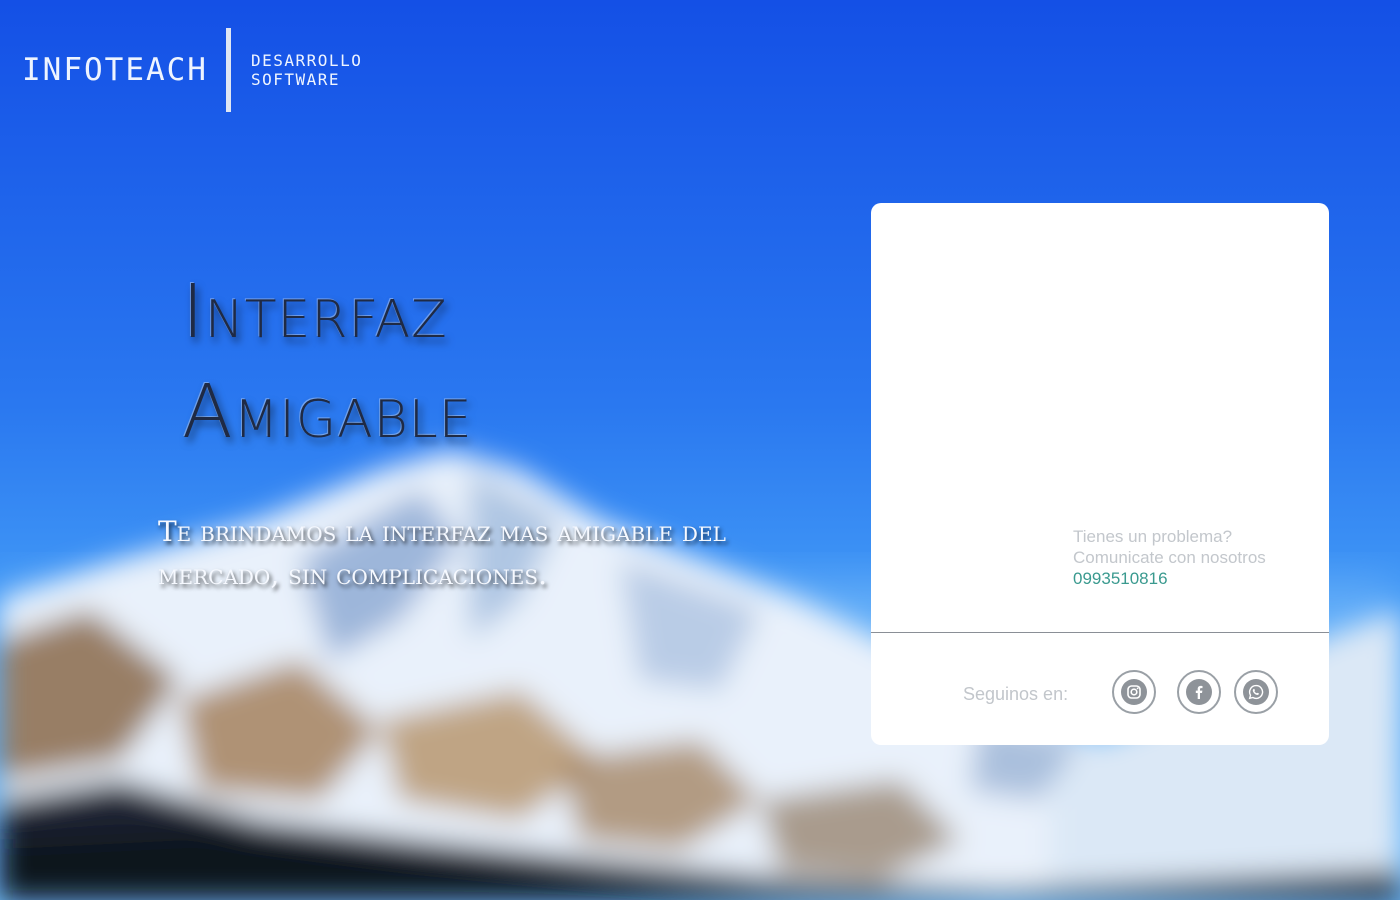 The height and width of the screenshot is (900, 1400). What do you see at coordinates (1169, 578) in the screenshot?
I see `contact-phone: 0993510816` at bounding box center [1169, 578].